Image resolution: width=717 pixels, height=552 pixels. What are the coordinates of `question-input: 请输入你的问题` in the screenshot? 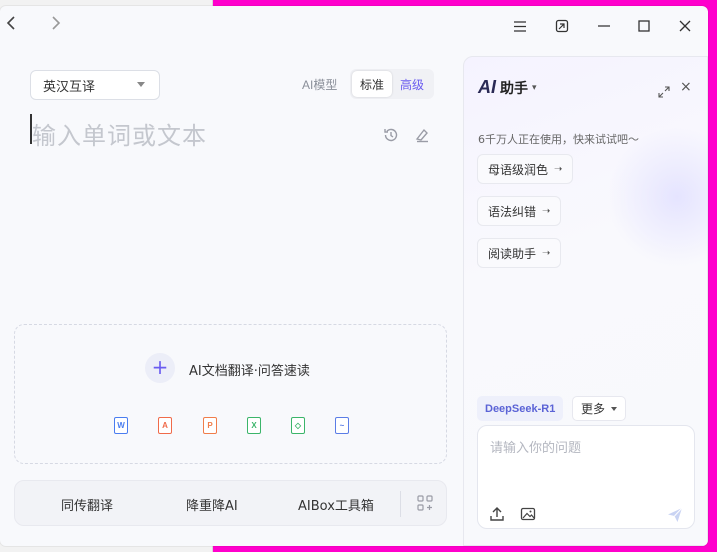 It's located at (586, 477).